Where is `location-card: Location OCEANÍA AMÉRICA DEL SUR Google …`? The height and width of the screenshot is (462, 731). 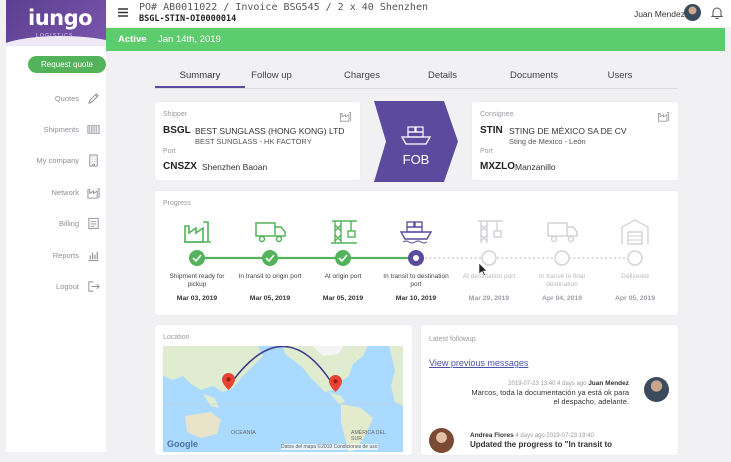
location-card: Location OCEANÍA AMÉRICA DEL SUR Google … is located at coordinates (283, 390).